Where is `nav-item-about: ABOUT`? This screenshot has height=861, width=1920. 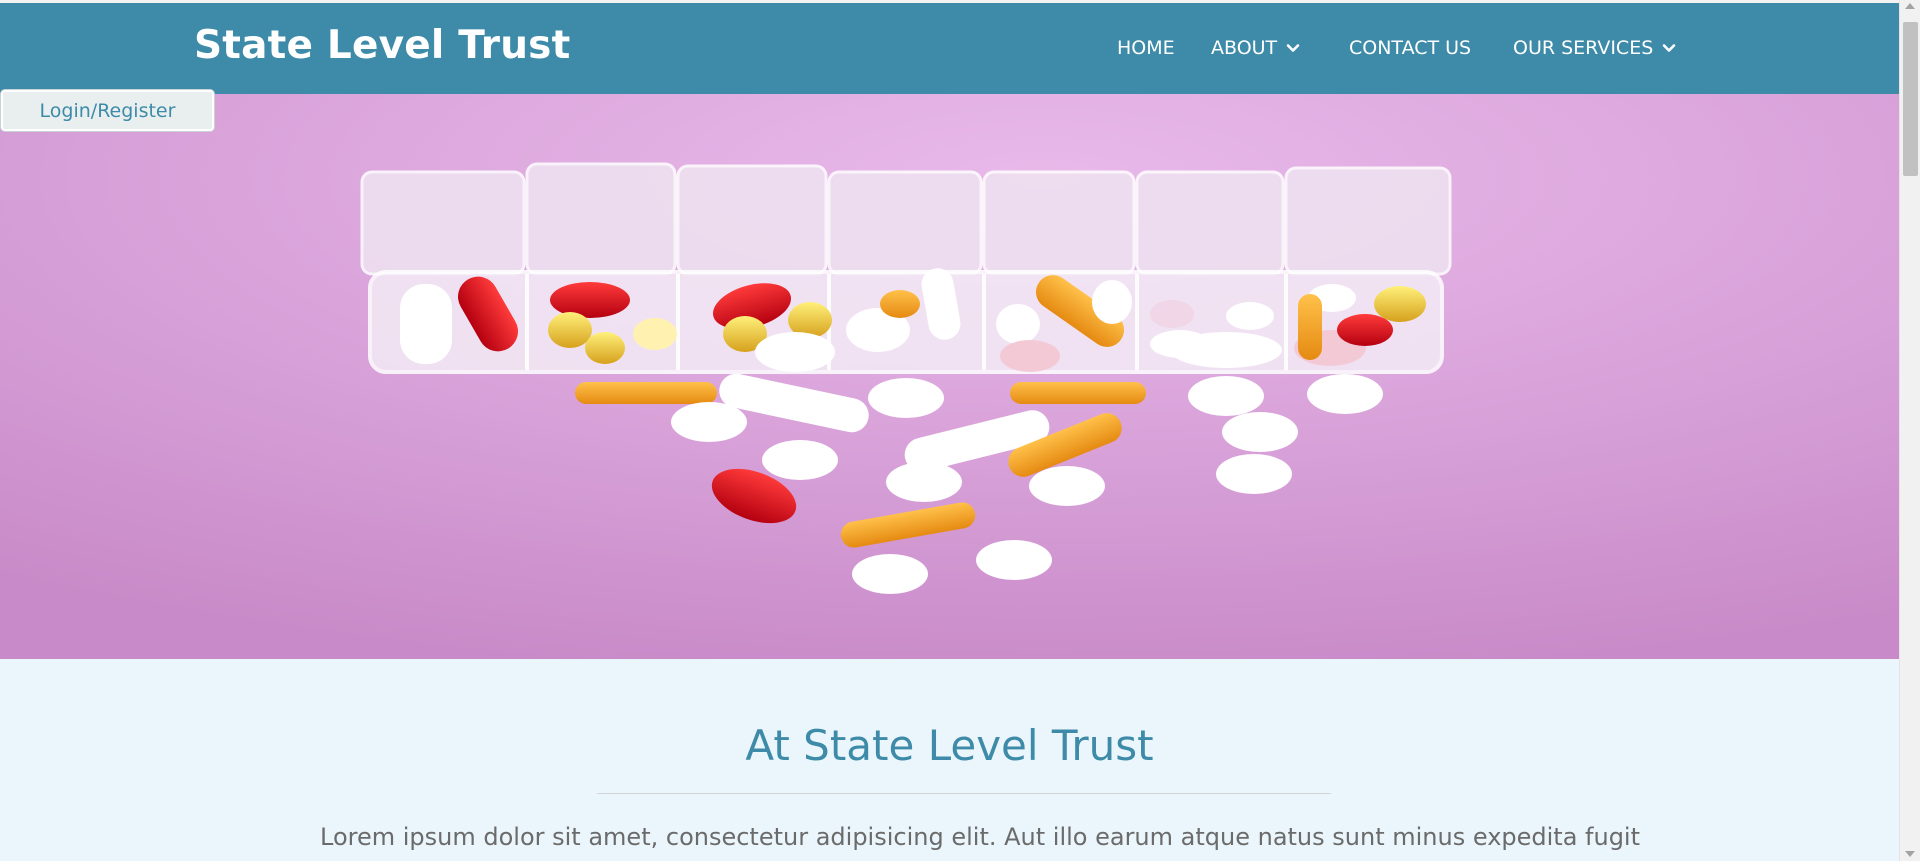 nav-item-about: ABOUT is located at coordinates (1255, 48).